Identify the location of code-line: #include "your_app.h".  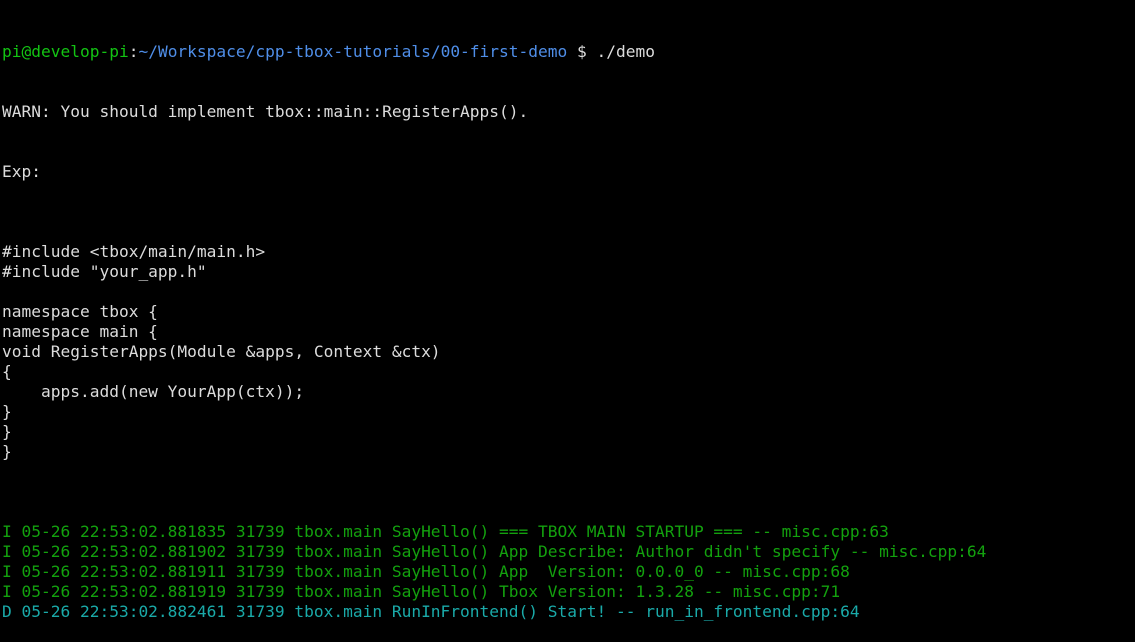
(104, 271).